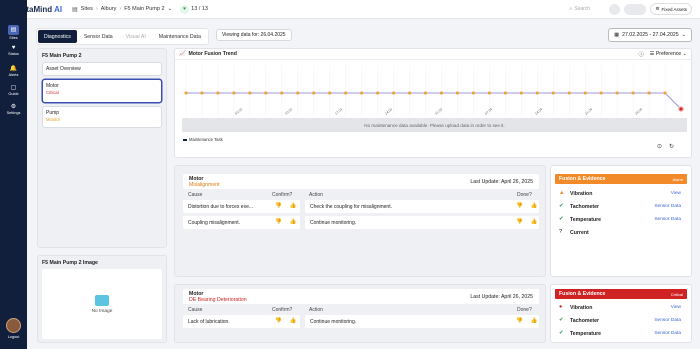 This screenshot has width=700, height=349. Describe the element at coordinates (136, 36) in the screenshot. I see `tab-visual-ai: Visual AI` at that location.